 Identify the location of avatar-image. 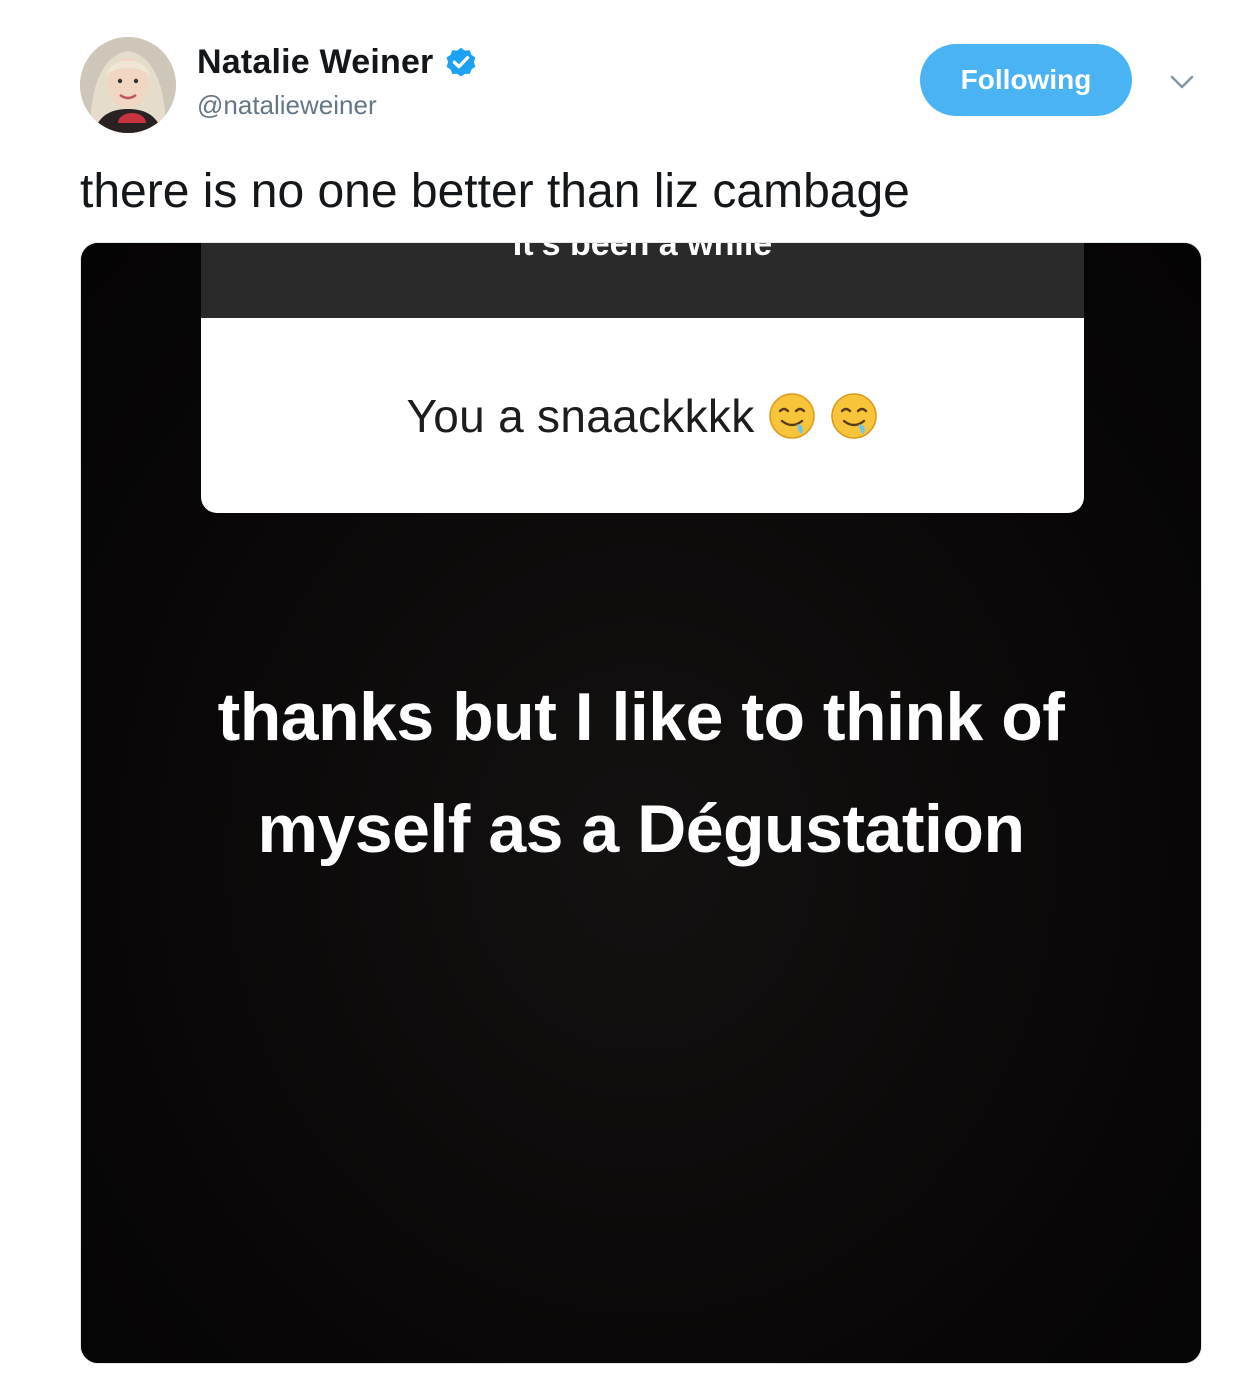
(128, 85).